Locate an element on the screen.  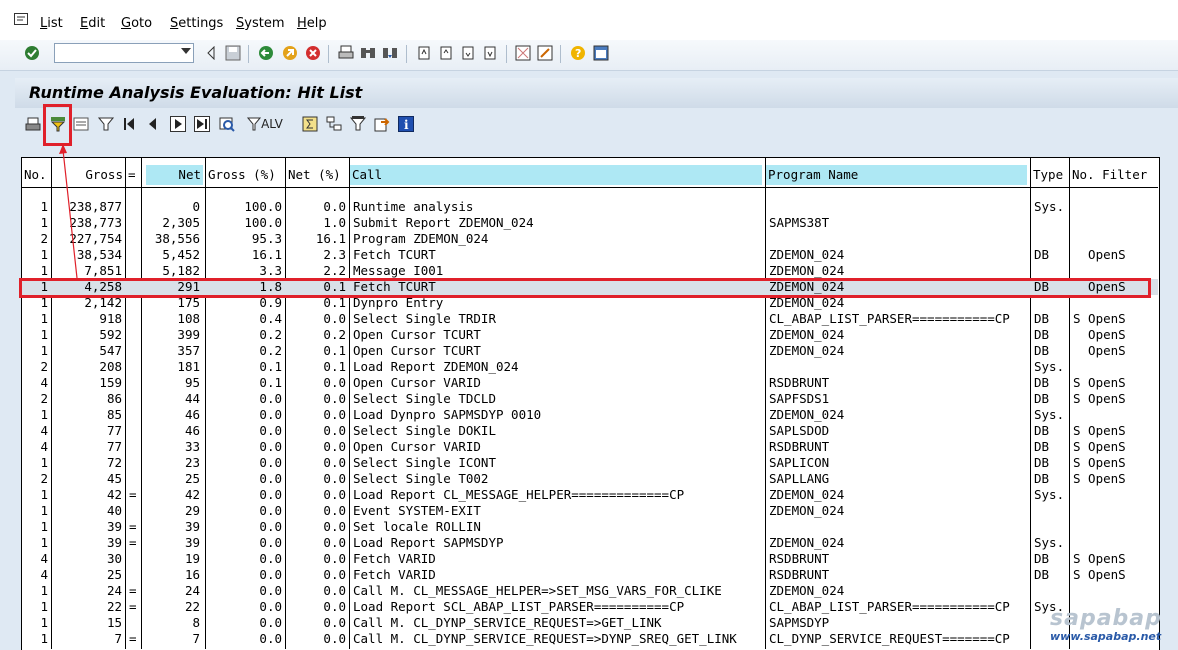
save-icon is located at coordinates (233, 53).